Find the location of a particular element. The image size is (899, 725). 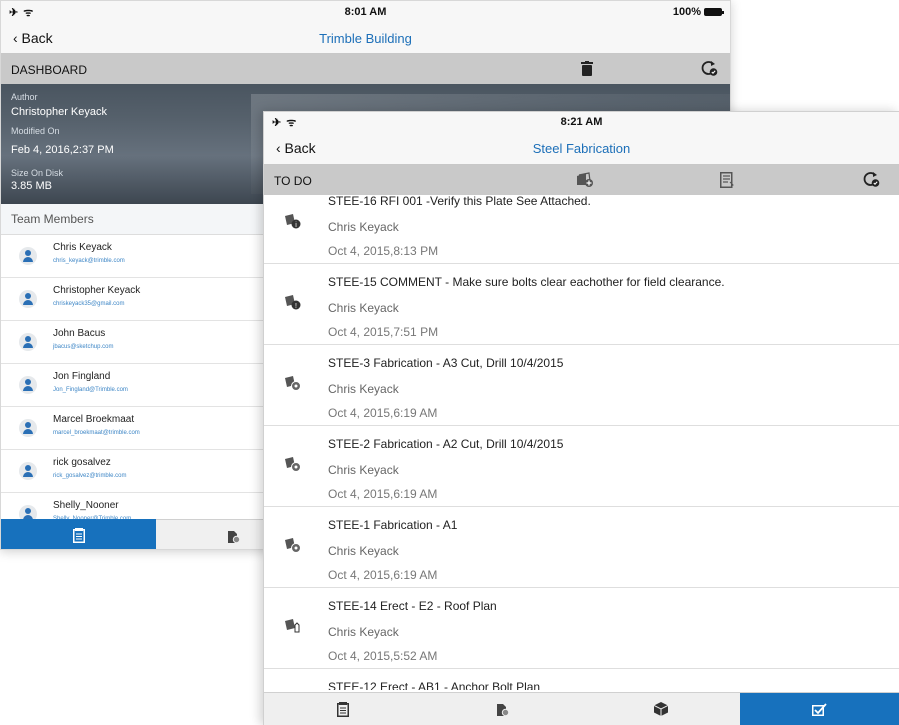

comment-icon: ! is located at coordinates (293, 302).